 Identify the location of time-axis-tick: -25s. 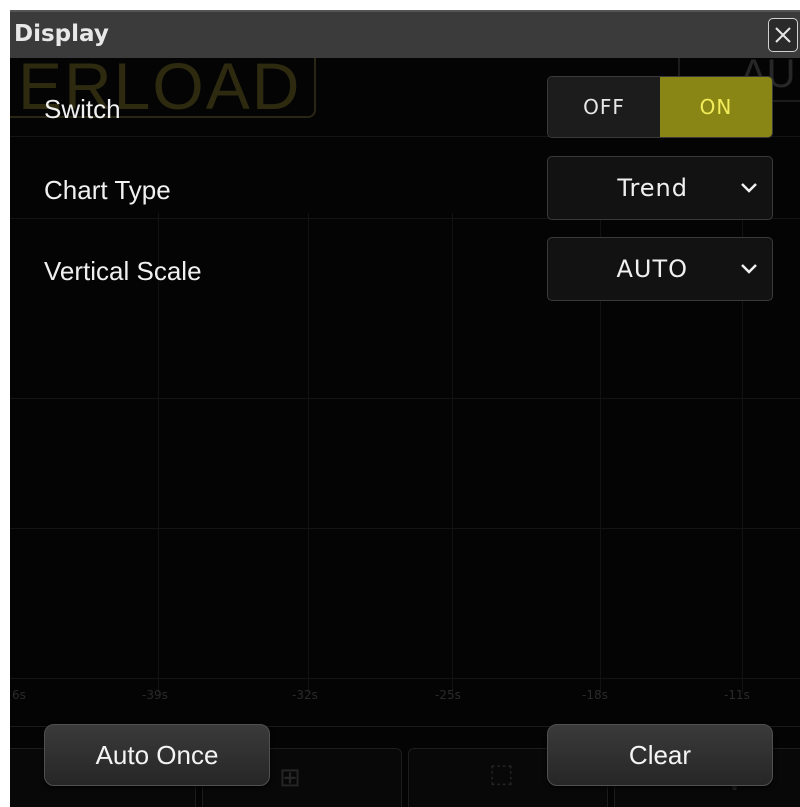
(448, 695).